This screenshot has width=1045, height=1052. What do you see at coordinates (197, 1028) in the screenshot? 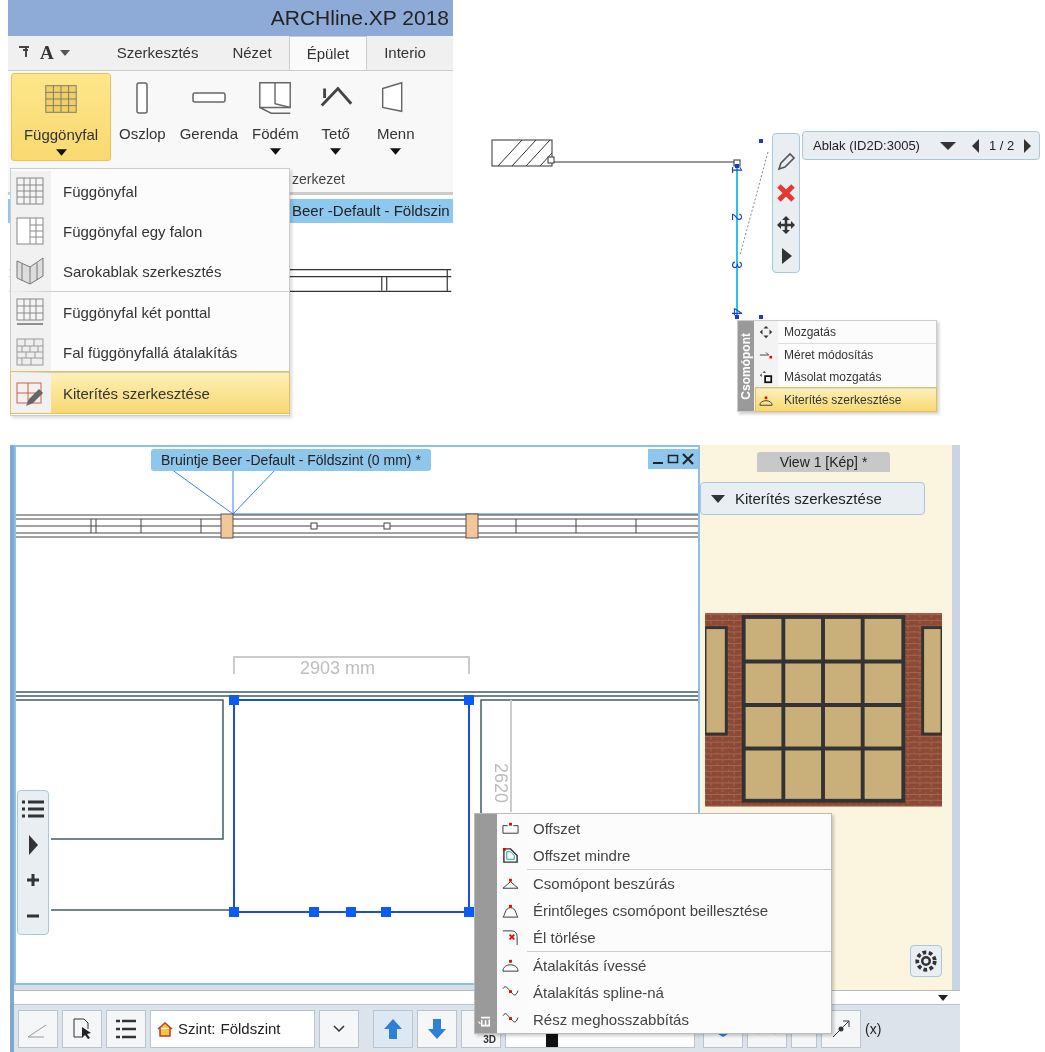
I see `level-label: Szint:` at bounding box center [197, 1028].